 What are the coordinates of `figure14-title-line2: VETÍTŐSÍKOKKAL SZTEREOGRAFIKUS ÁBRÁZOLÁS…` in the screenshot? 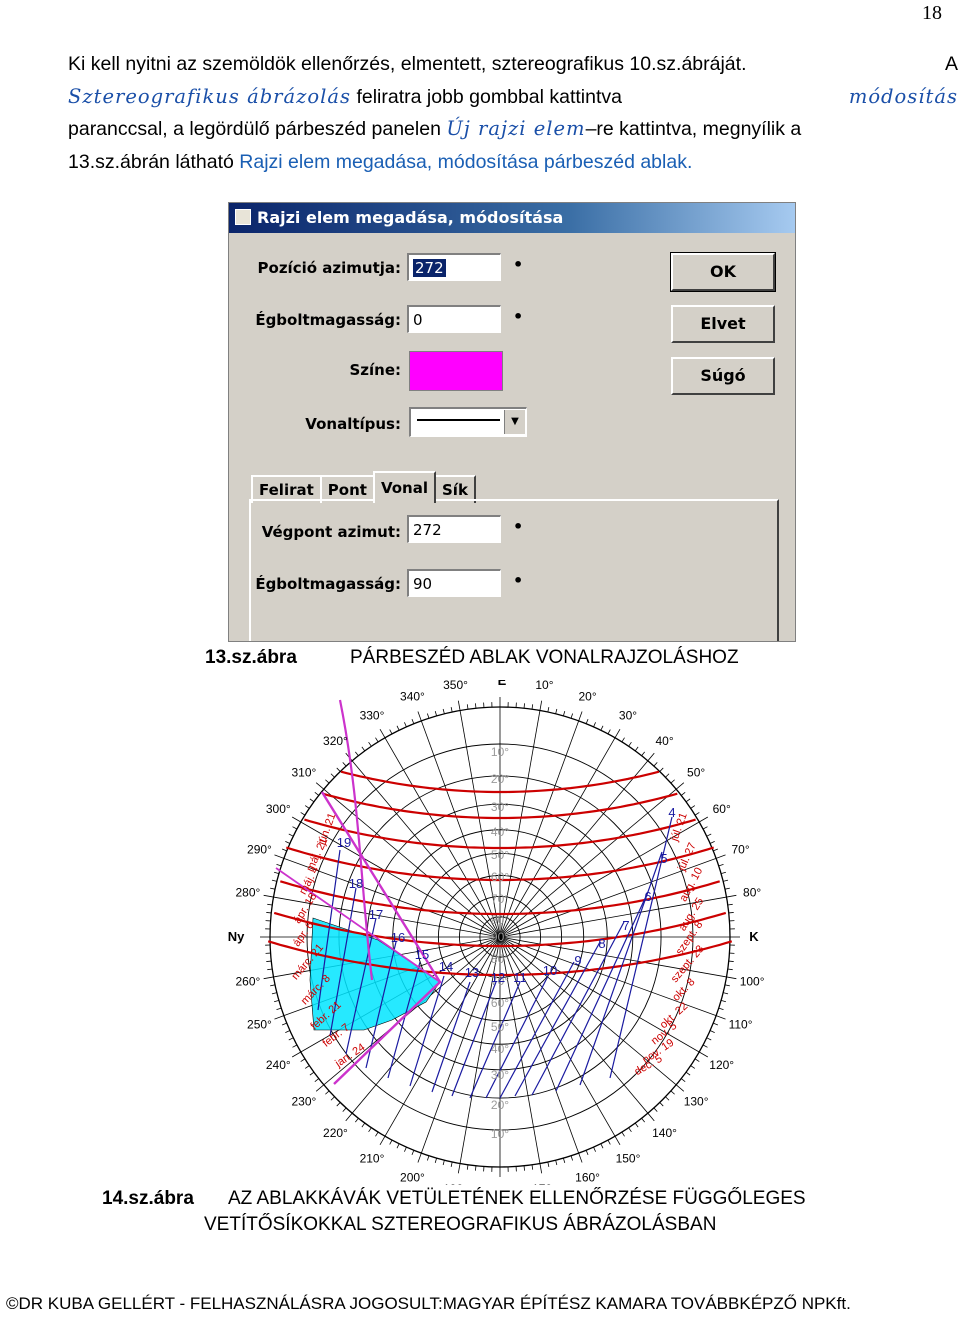 It's located at (460, 1224).